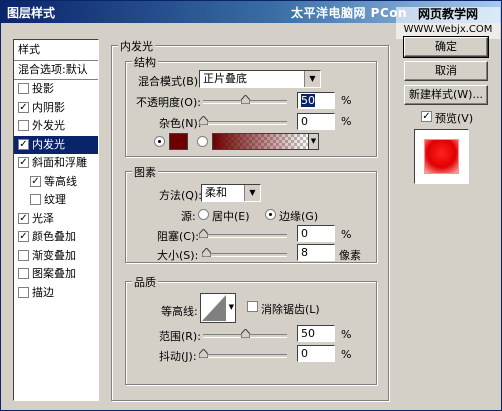 This screenshot has height=411, width=502. I want to click on style-item: ✓ 颜色叠加, so click(56, 237).